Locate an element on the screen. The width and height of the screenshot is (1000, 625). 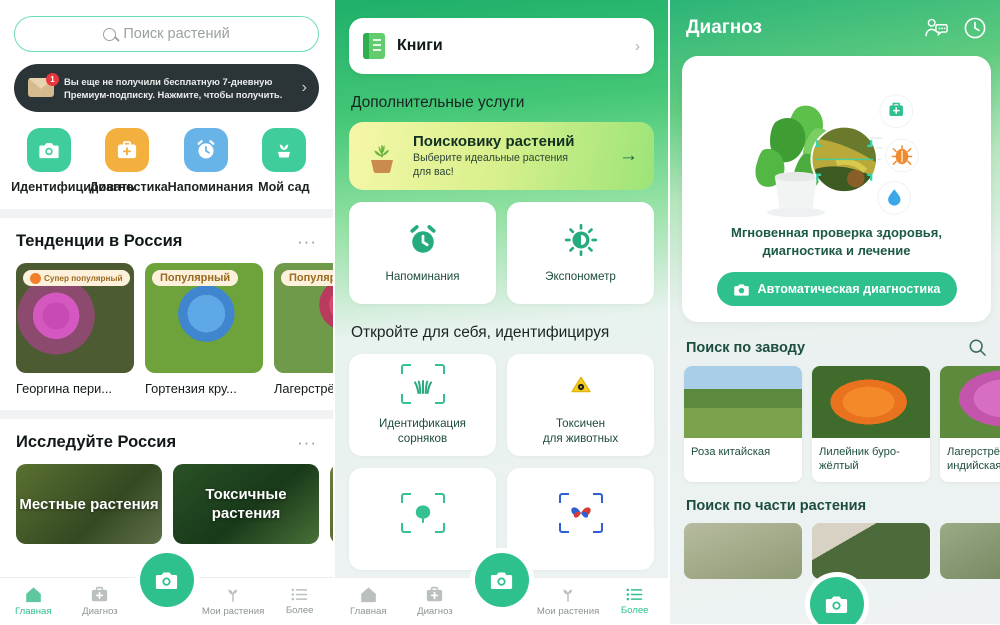
plant-name: Лагерстрё индийская is located at coordinates (973, 459).